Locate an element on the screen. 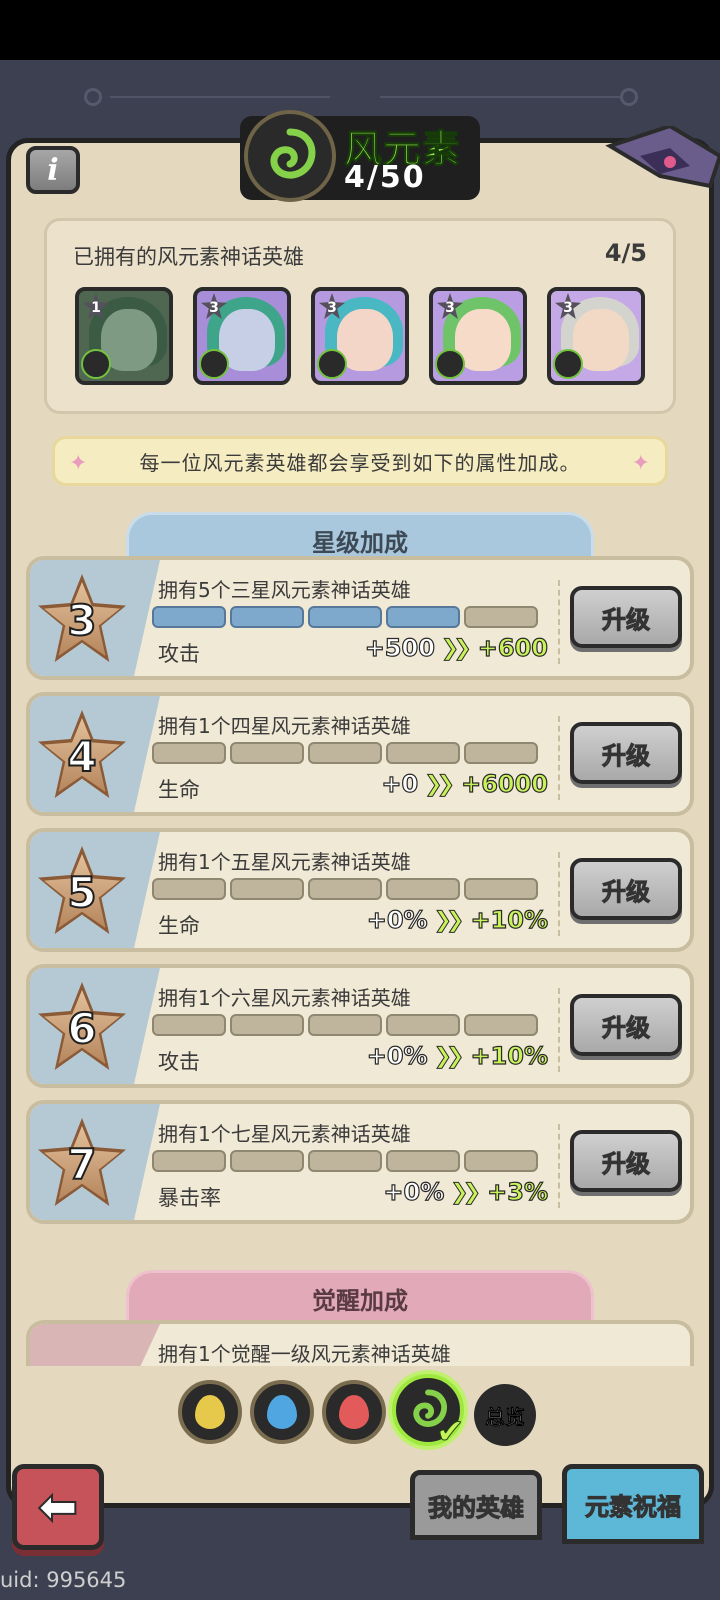 The image size is (720, 1600). bonus-next: +6000 is located at coordinates (504, 783).